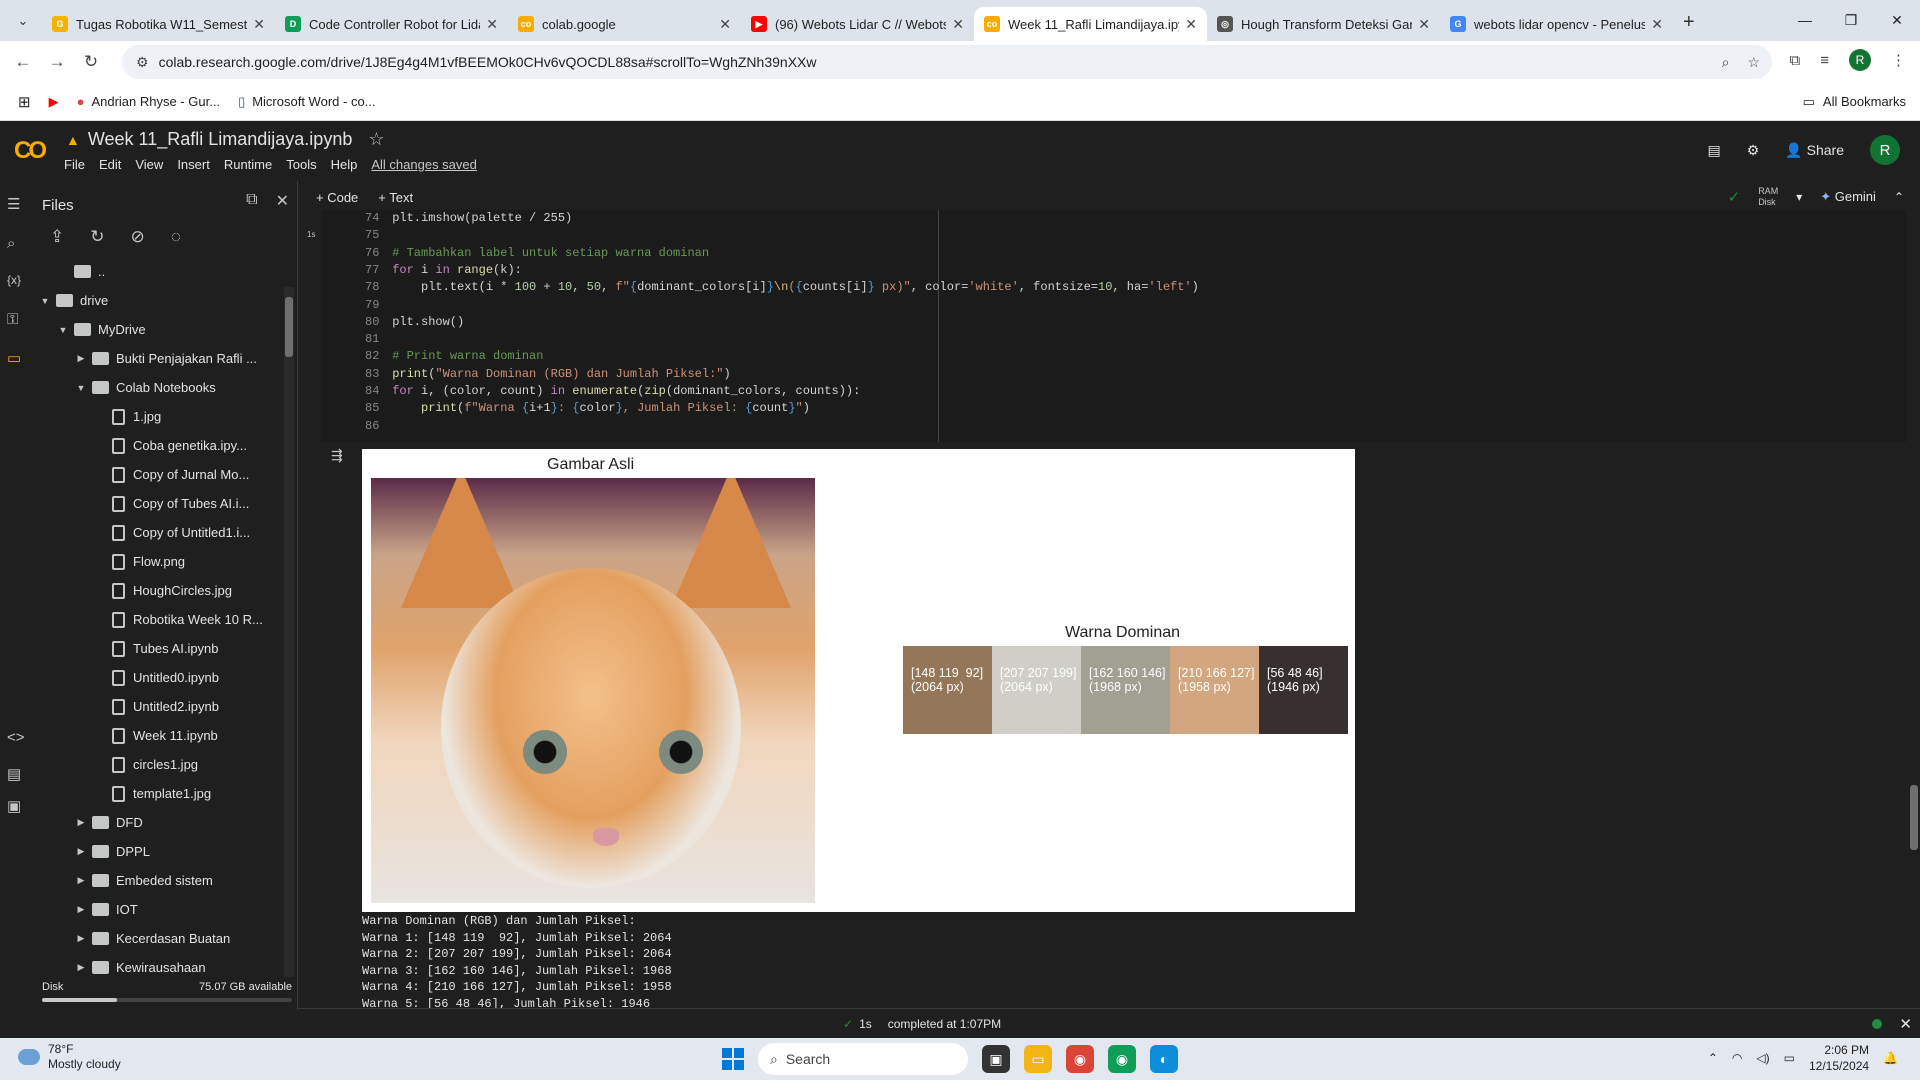  What do you see at coordinates (1323, 24) in the screenshot?
I see `browser-tab: ◎ Hough Transform Deteksi Garis ✕` at bounding box center [1323, 24].